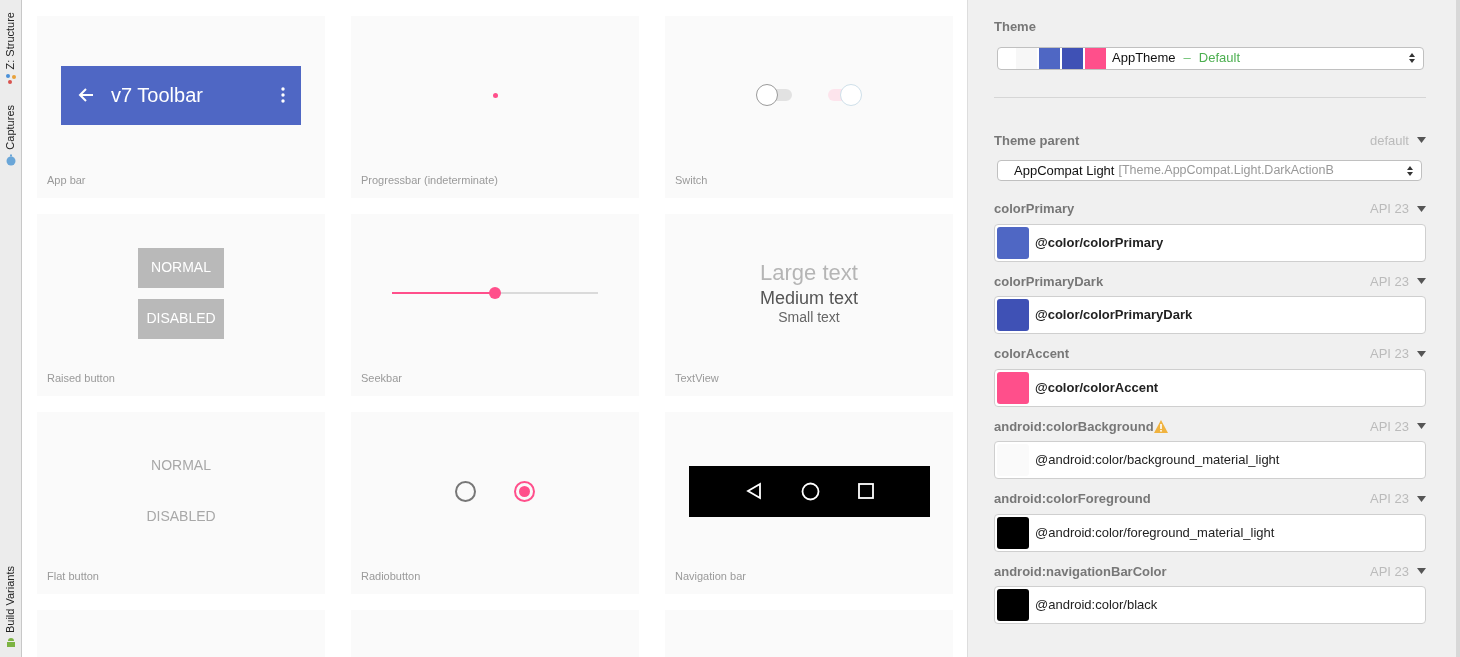  What do you see at coordinates (1049, 281) in the screenshot?
I see `attribute-name: colorPrimaryDark` at bounding box center [1049, 281].